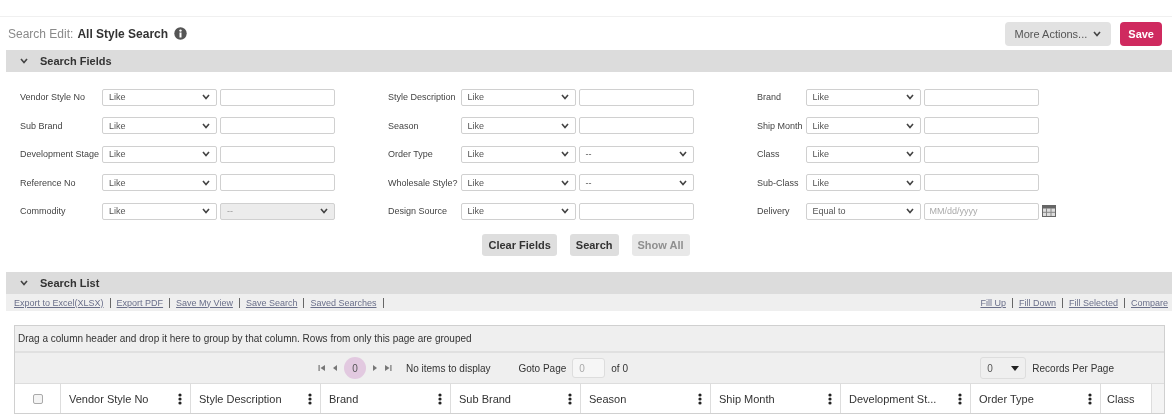  What do you see at coordinates (423, 182) in the screenshot?
I see `field-label: Wholesale Style?` at bounding box center [423, 182].